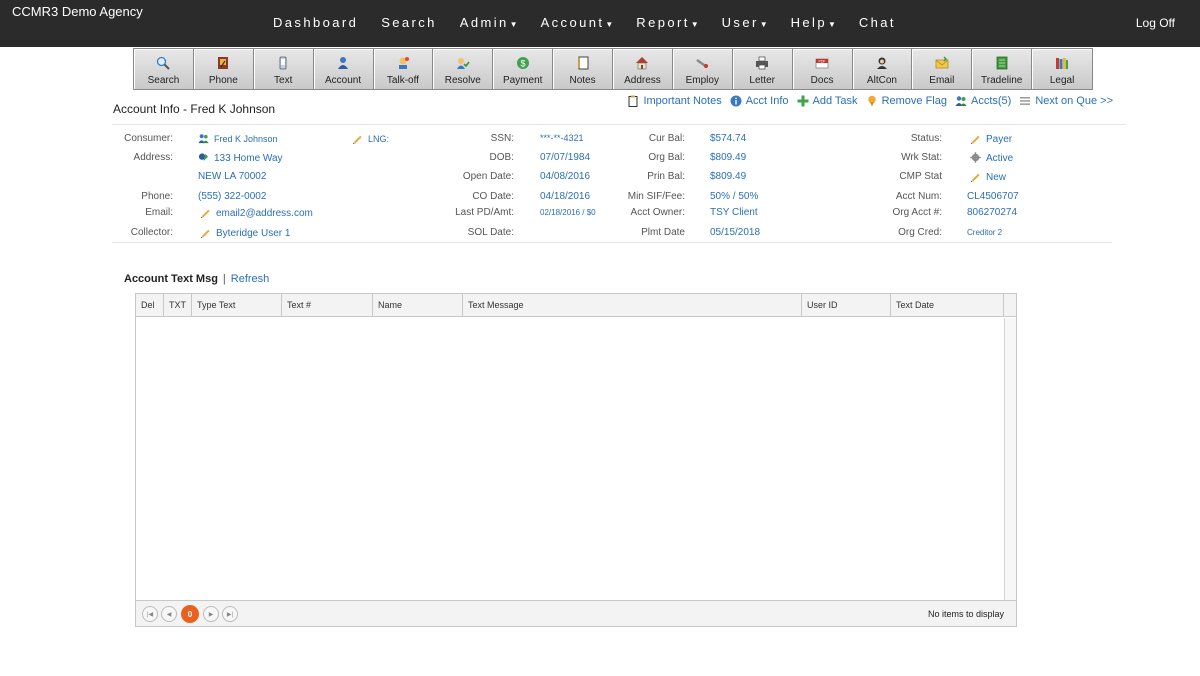 This screenshot has width=1200, height=676. I want to click on toolbar-altcon-button: AltCon, so click(882, 69).